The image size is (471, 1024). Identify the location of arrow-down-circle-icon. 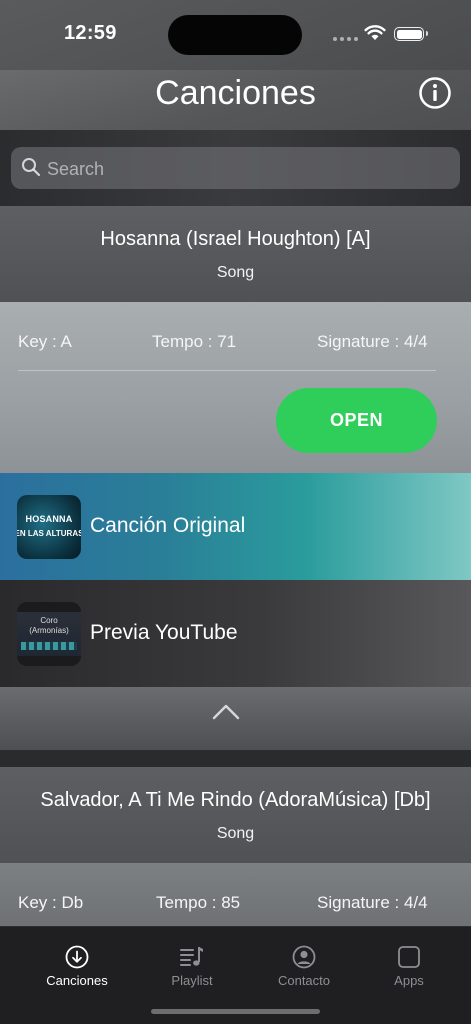
(77, 957).